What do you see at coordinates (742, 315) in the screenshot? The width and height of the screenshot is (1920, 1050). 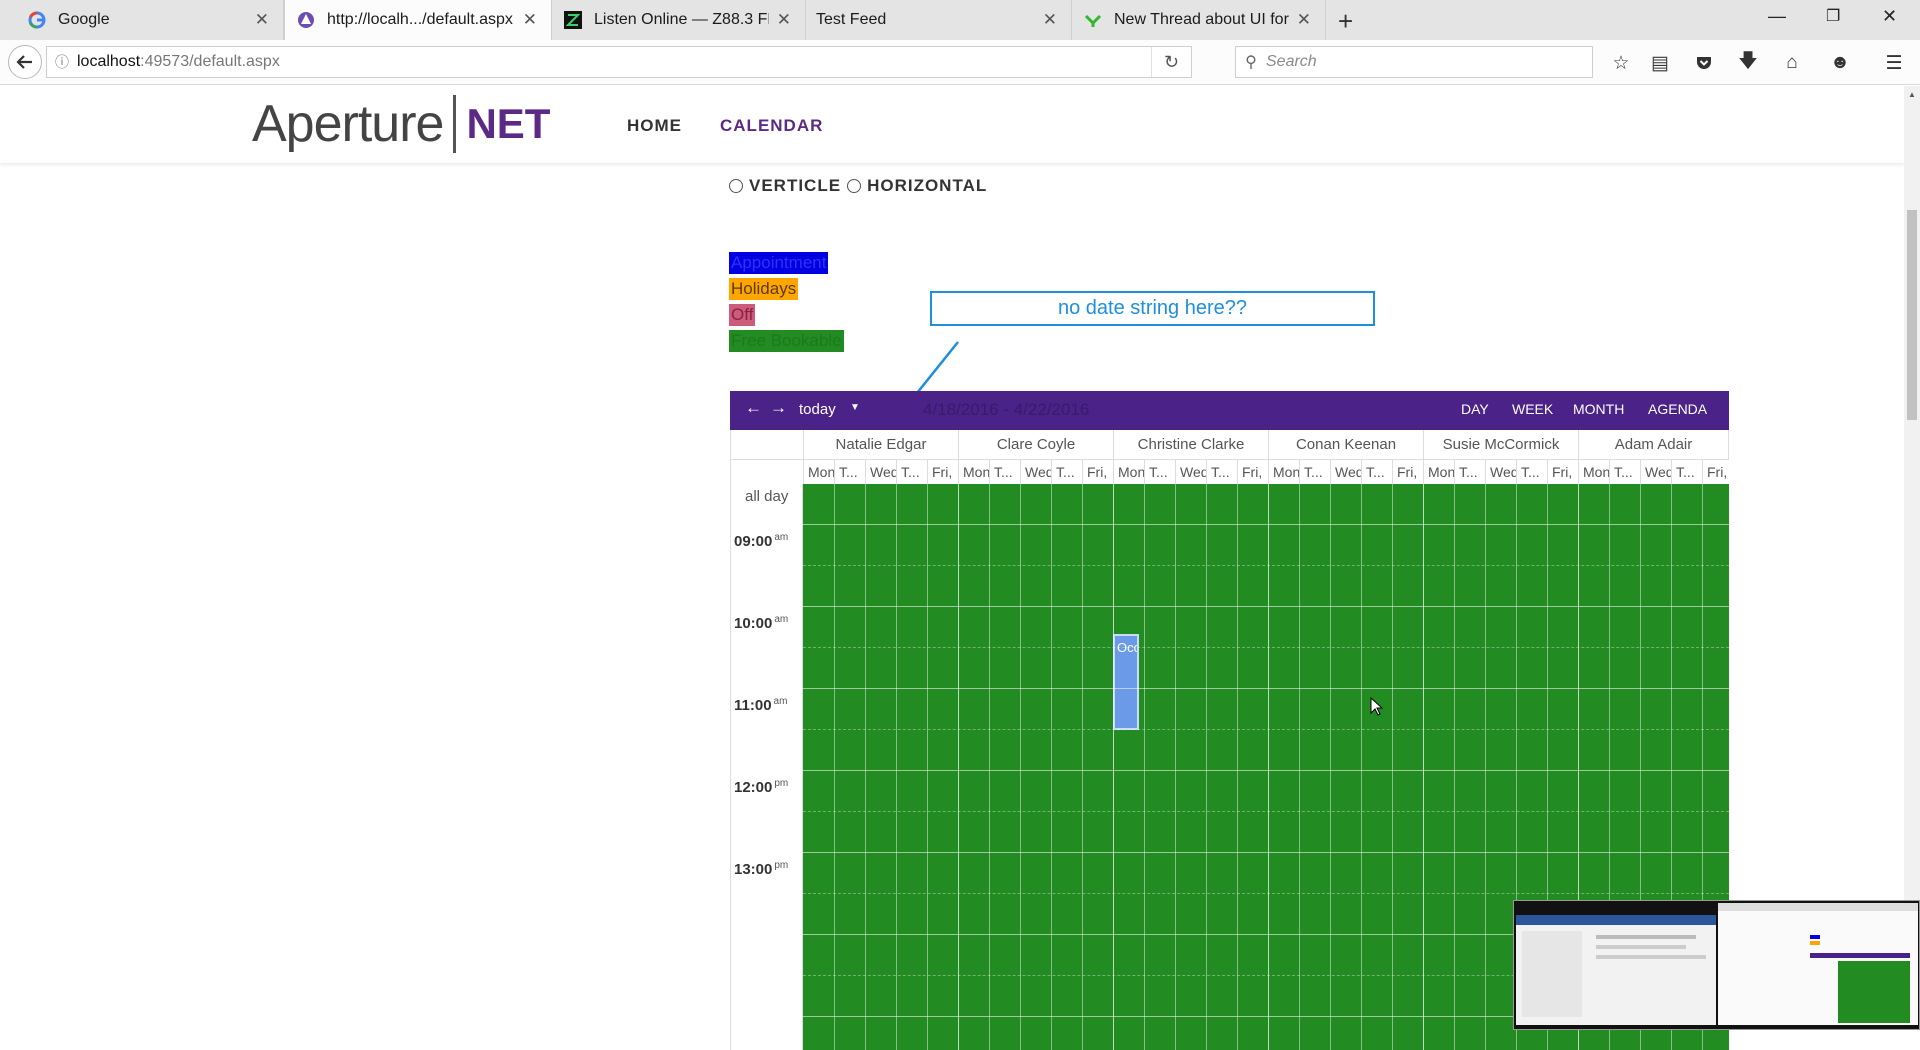 I see `legend-off: Off` at bounding box center [742, 315].